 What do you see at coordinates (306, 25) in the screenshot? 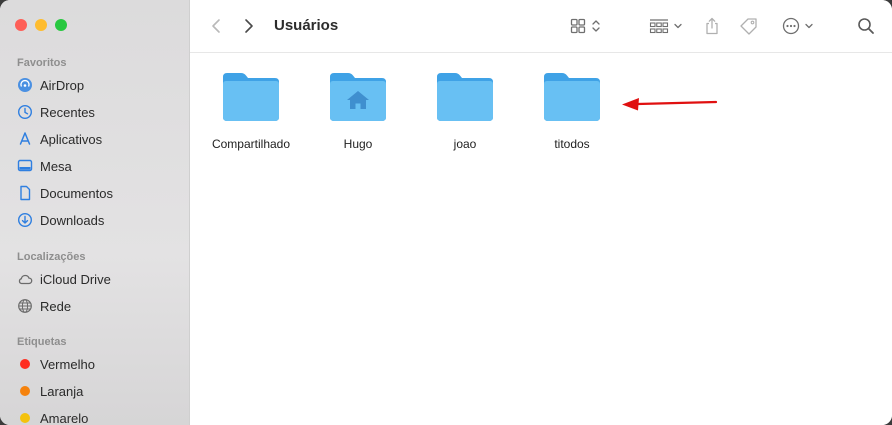
I see `window-title: Usuários` at bounding box center [306, 25].